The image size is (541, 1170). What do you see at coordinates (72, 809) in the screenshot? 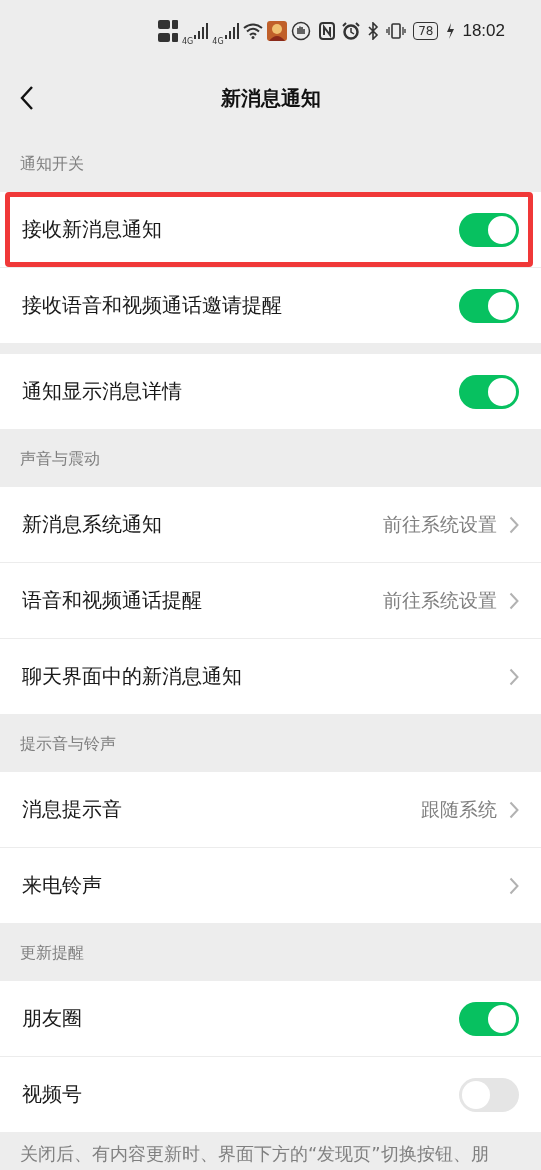
I see `row-label: 消息提示音` at bounding box center [72, 809].